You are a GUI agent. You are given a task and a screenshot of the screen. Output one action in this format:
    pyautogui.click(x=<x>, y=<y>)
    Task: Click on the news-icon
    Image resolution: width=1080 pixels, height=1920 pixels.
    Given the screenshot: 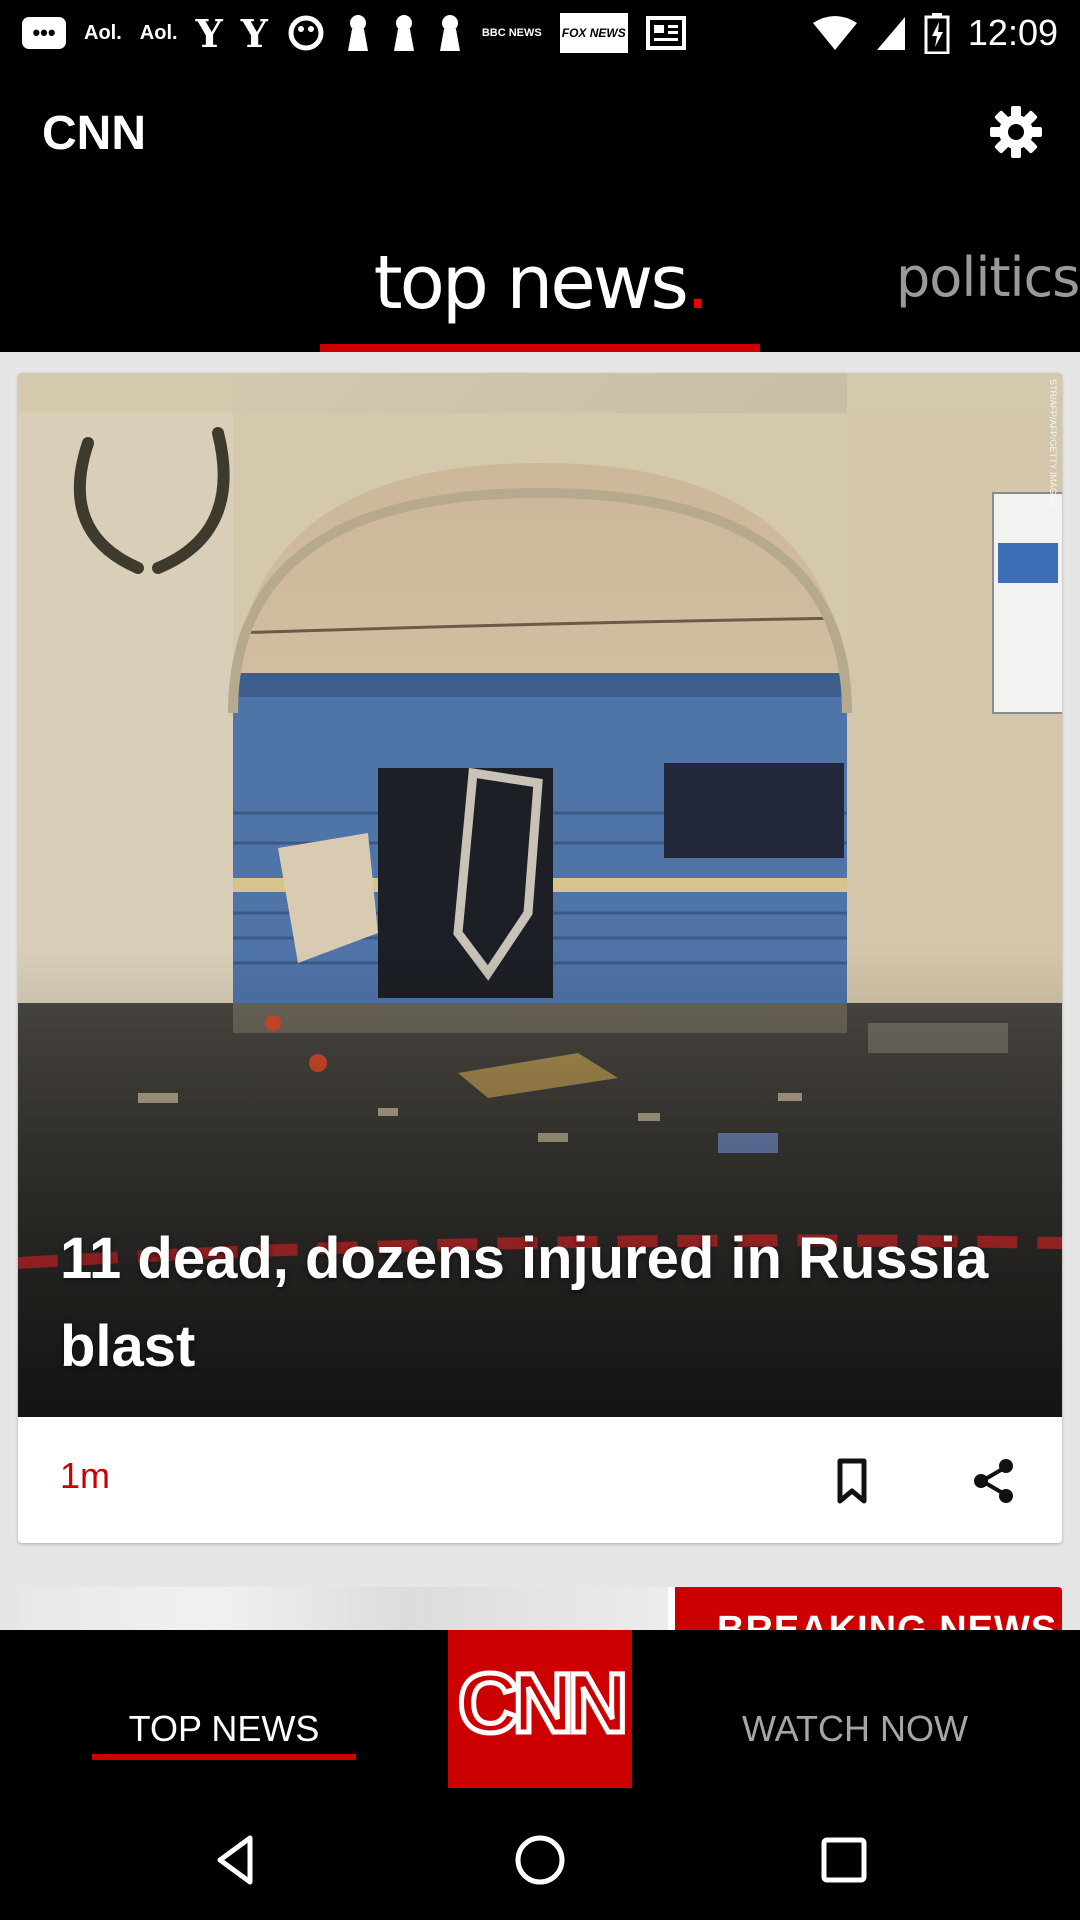 What is the action you would take?
    pyautogui.click(x=665, y=33)
    